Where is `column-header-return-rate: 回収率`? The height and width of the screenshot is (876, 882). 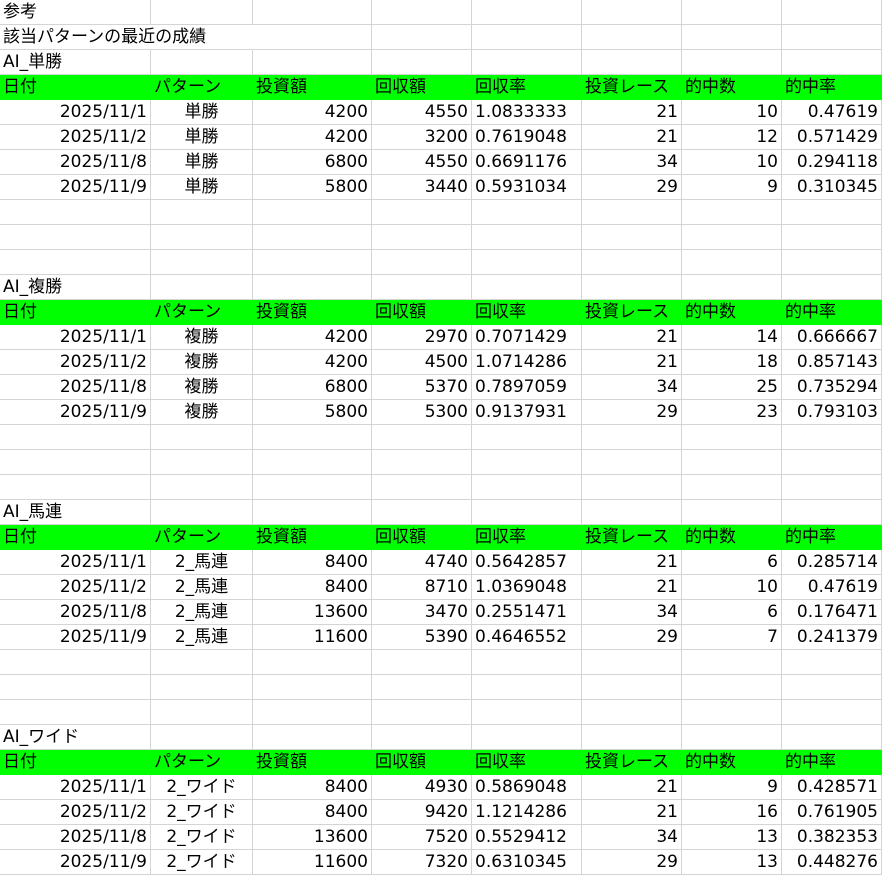 column-header-return-rate: 回収率 is located at coordinates (527, 312).